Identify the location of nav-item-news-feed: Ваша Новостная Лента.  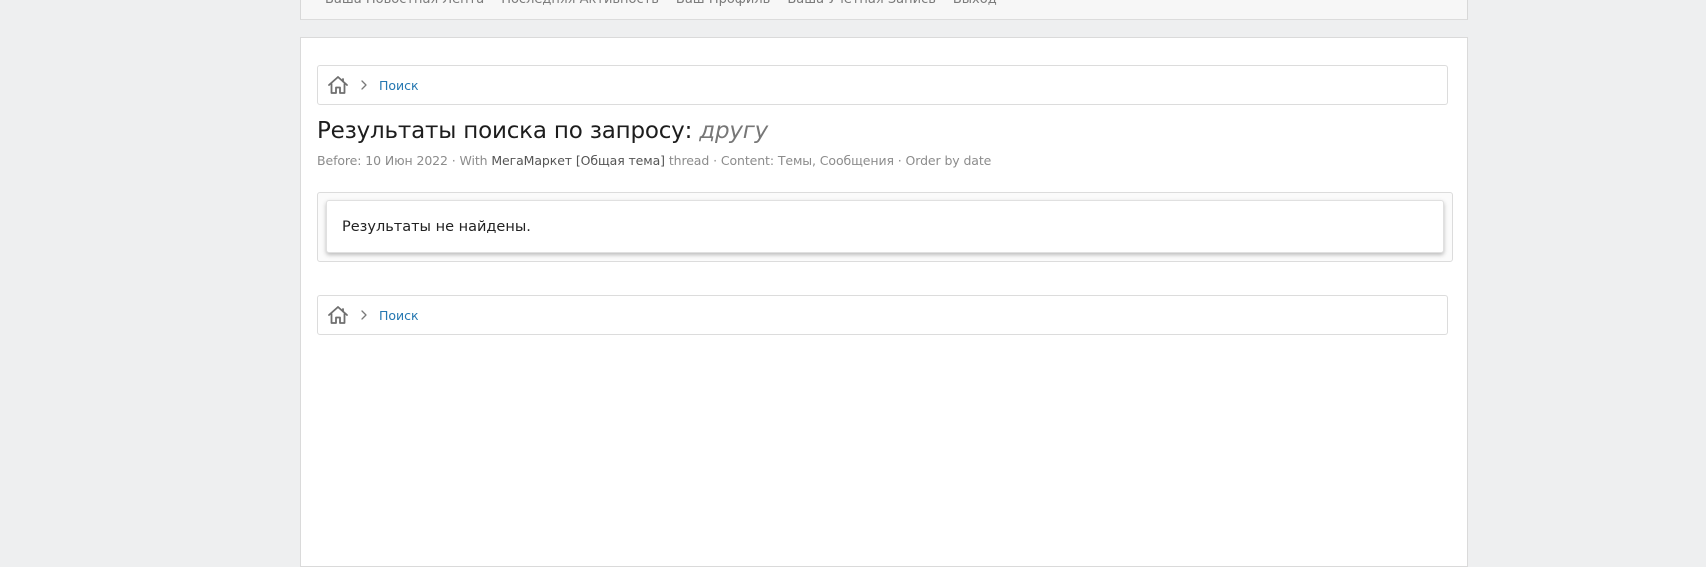
(404, 4).